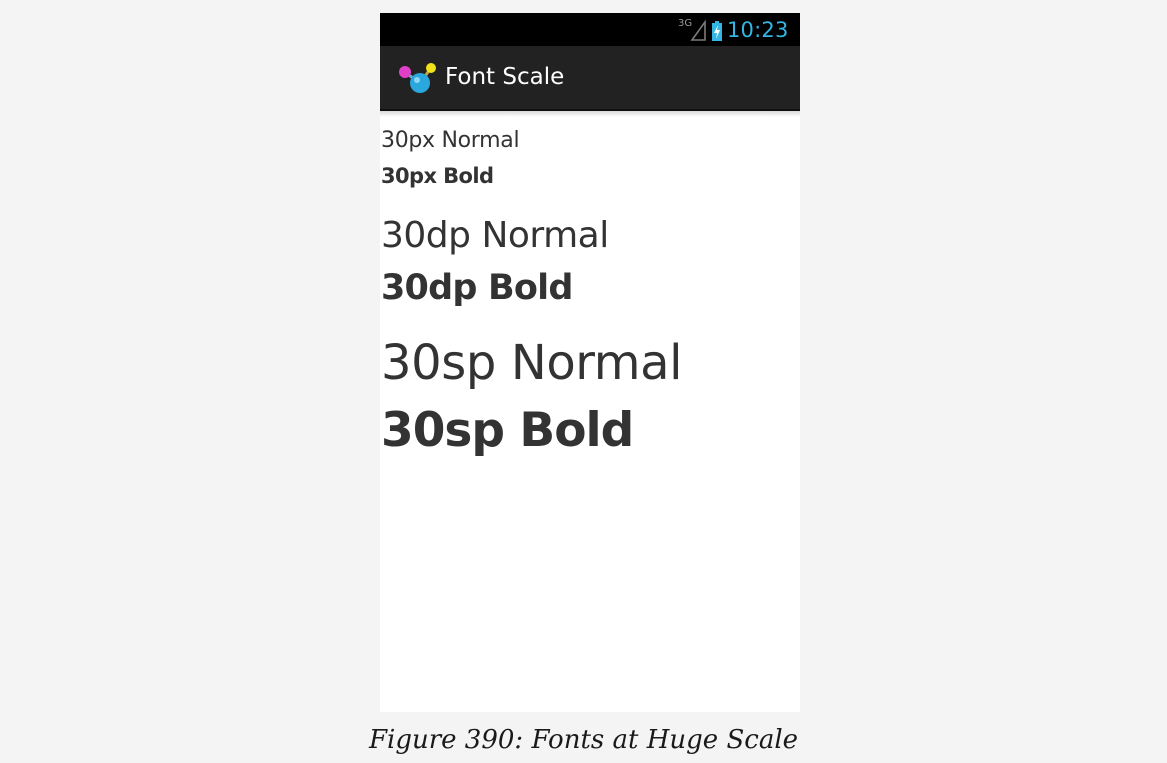 This screenshot has height=763, width=1167. What do you see at coordinates (477, 288) in the screenshot?
I see `text-30dp-bold: 30dp Bold` at bounding box center [477, 288].